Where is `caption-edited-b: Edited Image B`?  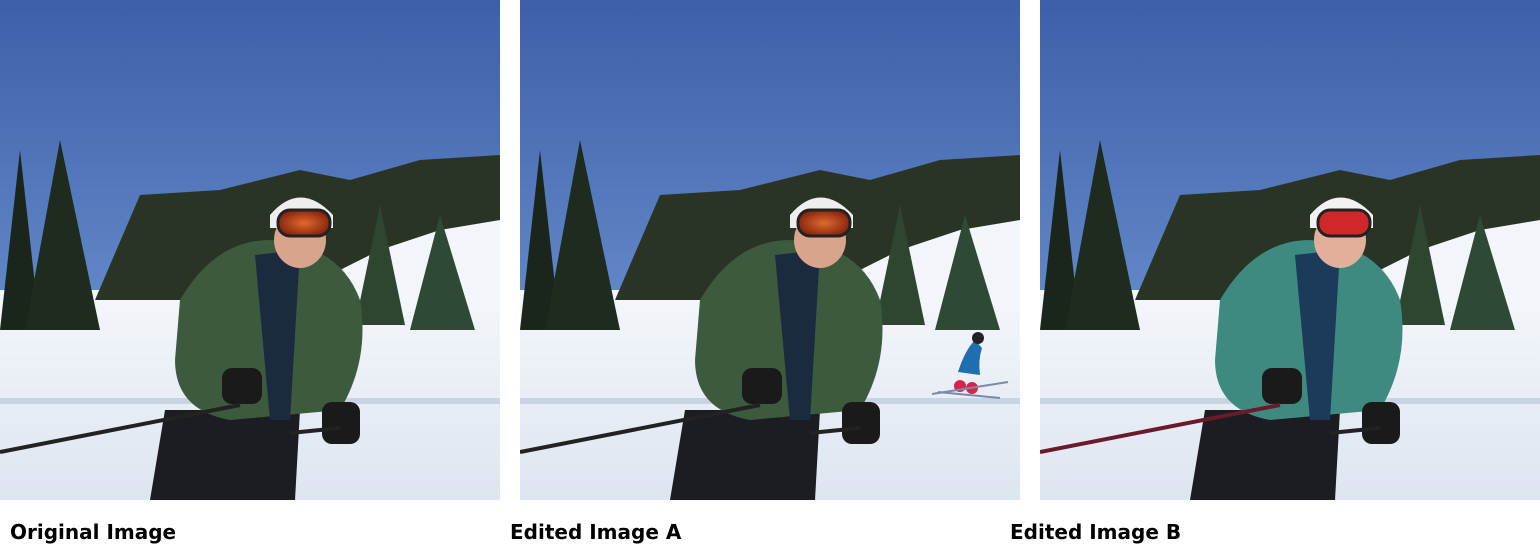 caption-edited-b: Edited Image B is located at coordinates (1096, 532).